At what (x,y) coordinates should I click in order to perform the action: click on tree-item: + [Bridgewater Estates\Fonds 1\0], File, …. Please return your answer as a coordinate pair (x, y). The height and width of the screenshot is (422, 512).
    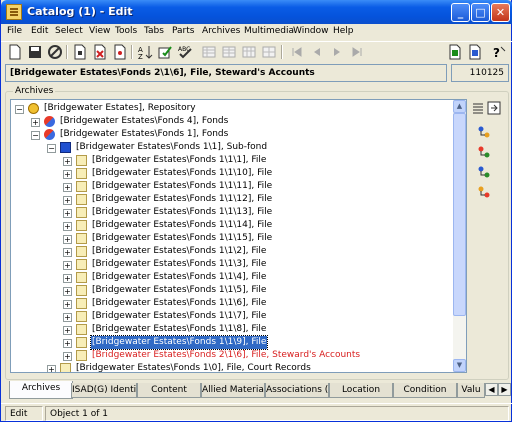
    Looking at the image, I should click on (251, 367).